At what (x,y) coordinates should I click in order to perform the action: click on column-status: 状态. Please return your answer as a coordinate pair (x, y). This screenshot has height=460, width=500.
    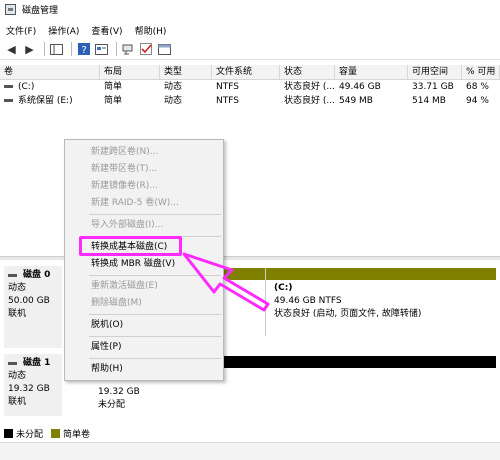
    Looking at the image, I should click on (307, 72).